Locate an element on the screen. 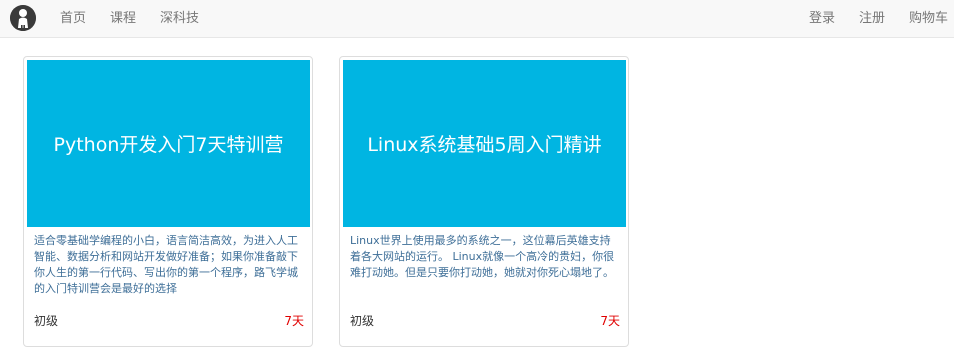  nav-link-deep-tech: 深科技 is located at coordinates (179, 18).